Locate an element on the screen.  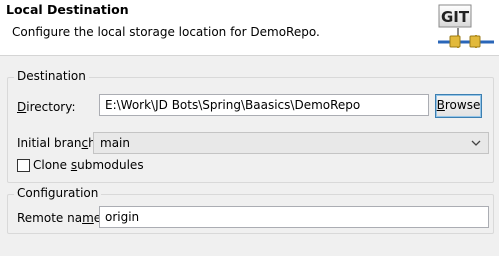
initial-branch-label: Initial branch: is located at coordinates (58, 143).